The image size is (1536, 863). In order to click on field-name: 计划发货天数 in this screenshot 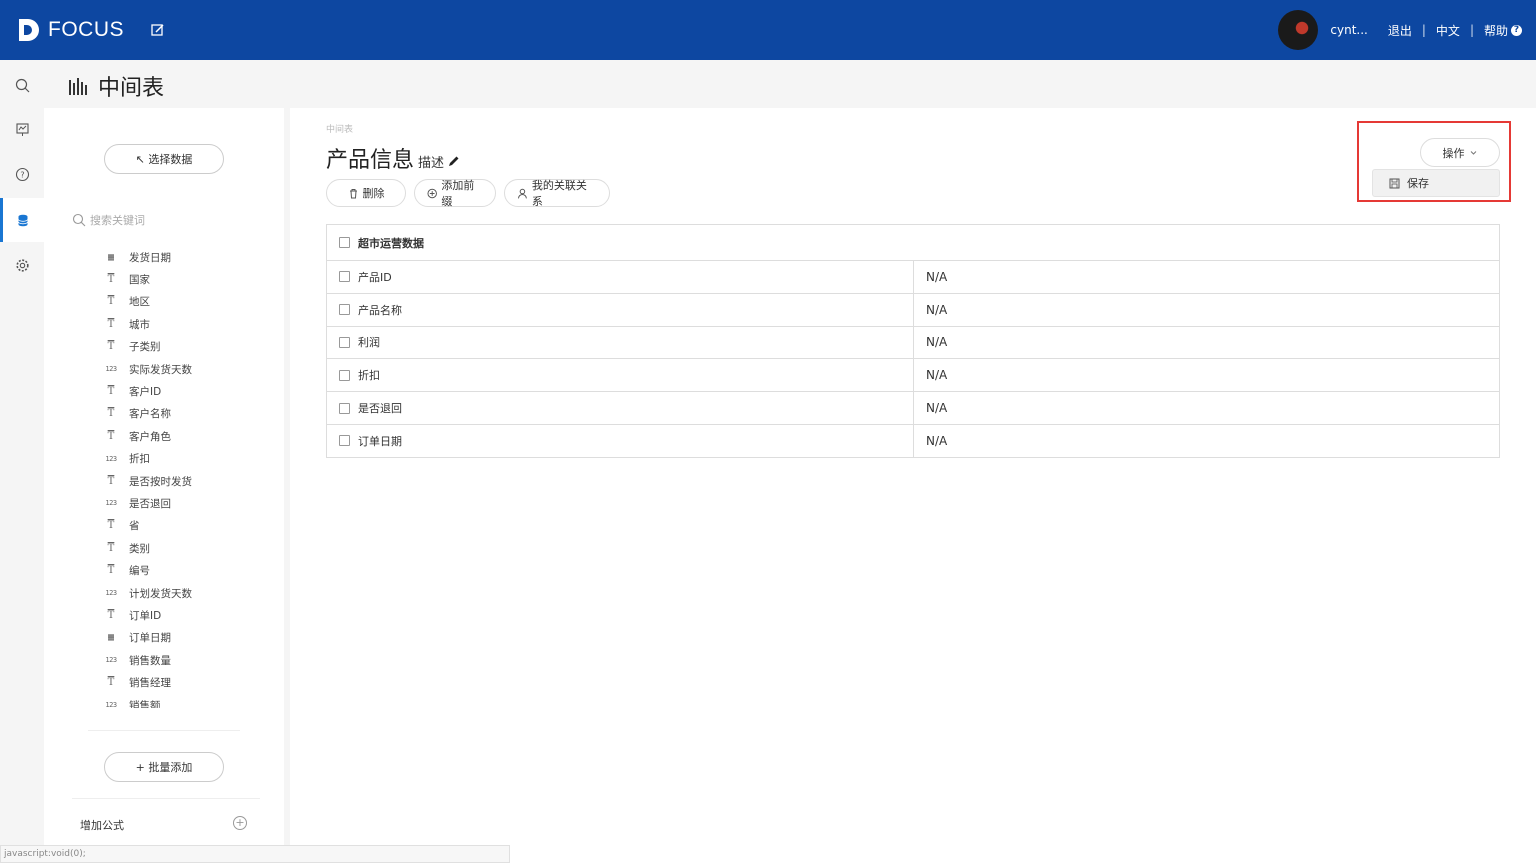, I will do `click(160, 593)`.